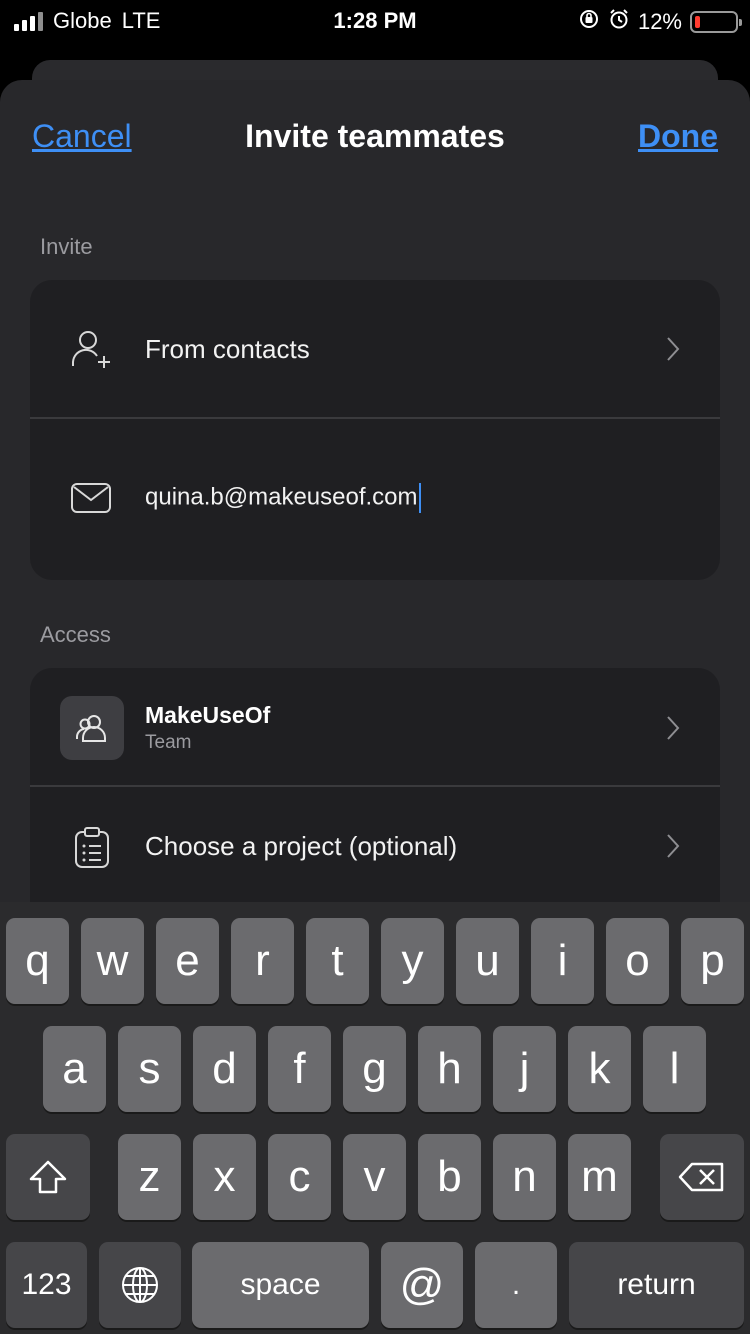 This screenshot has height=1334, width=750. I want to click on email-field-value: quina.b@makeuseof.com, so click(281, 497).